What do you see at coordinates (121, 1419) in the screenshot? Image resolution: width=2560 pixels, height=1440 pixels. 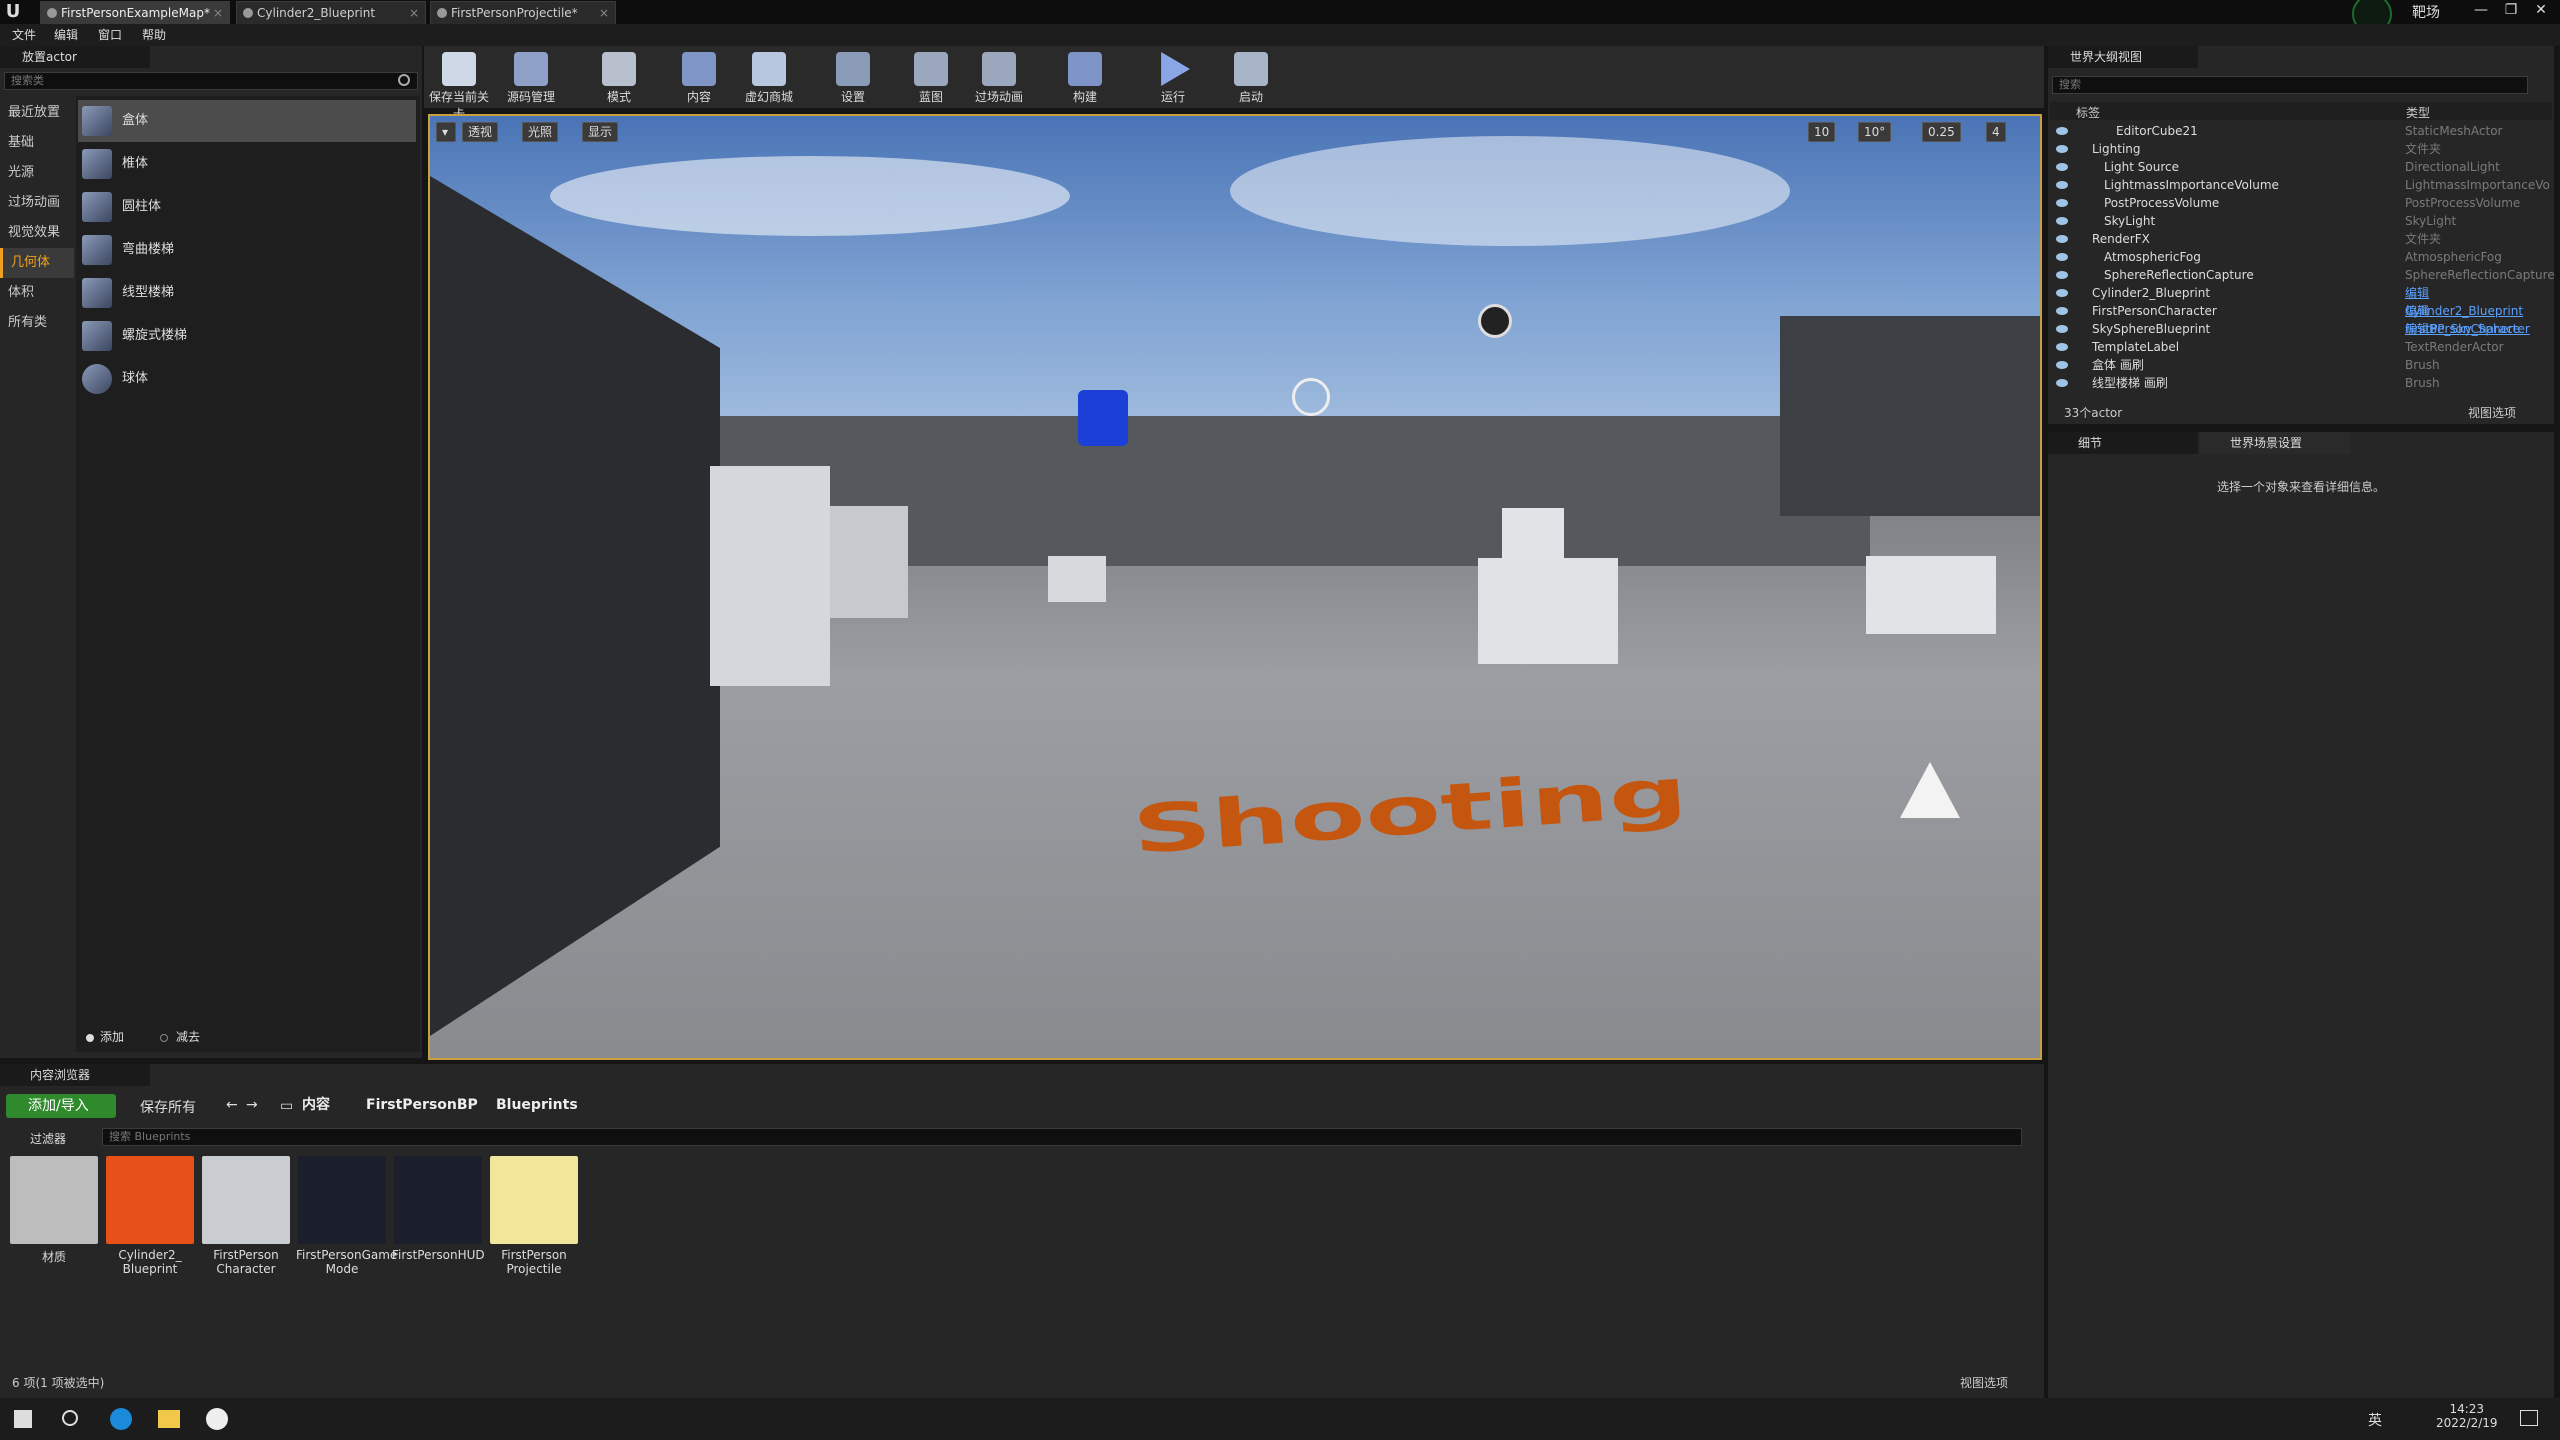 I see `edge-browser-icon` at bounding box center [121, 1419].